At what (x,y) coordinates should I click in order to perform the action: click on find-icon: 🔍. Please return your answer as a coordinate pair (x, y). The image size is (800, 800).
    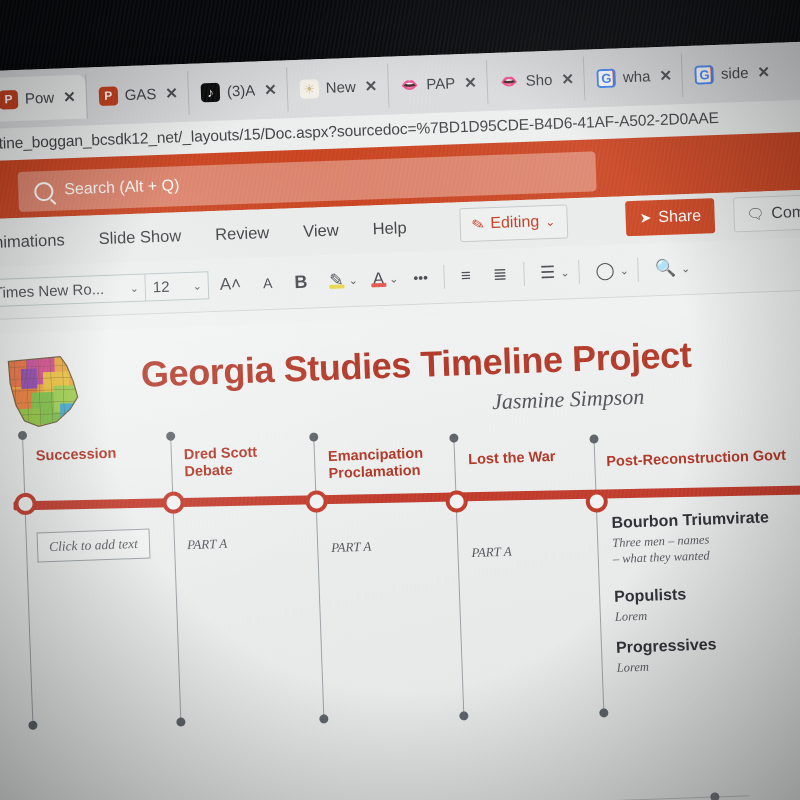
    Looking at the image, I should click on (665, 269).